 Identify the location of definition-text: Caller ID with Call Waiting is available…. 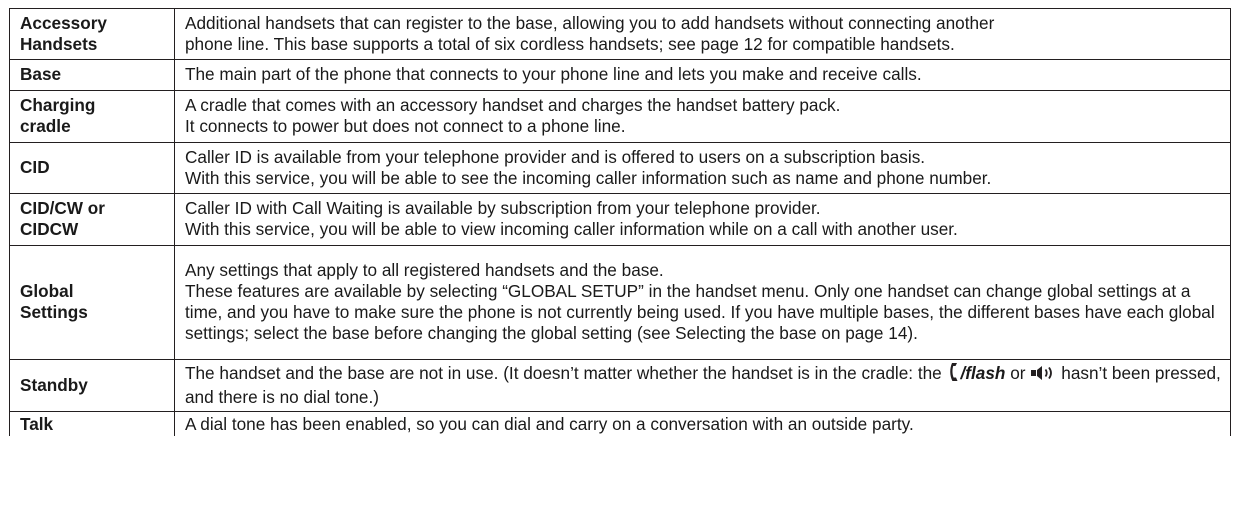
(503, 208).